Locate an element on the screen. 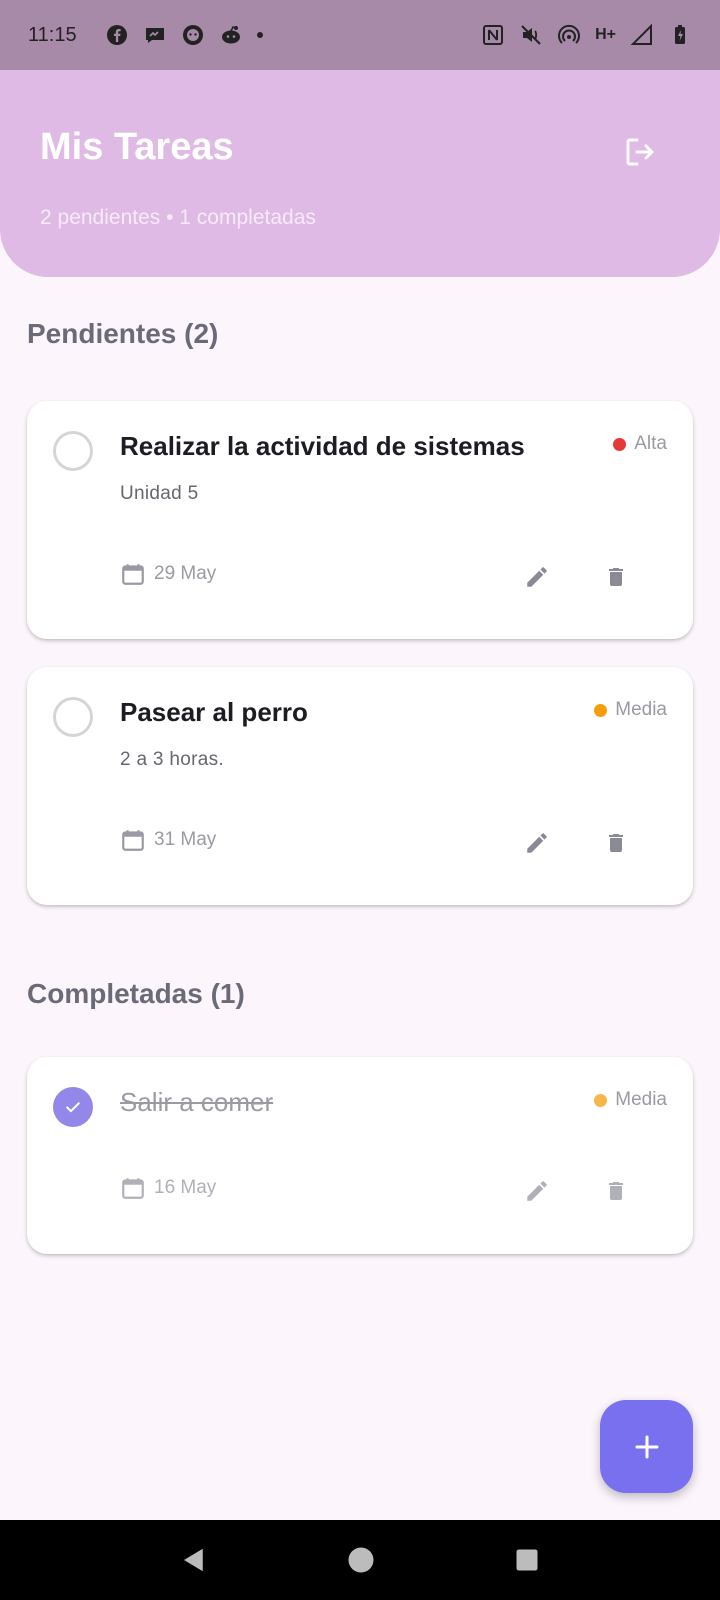  task-checkbox-checked is located at coordinates (73, 1107).